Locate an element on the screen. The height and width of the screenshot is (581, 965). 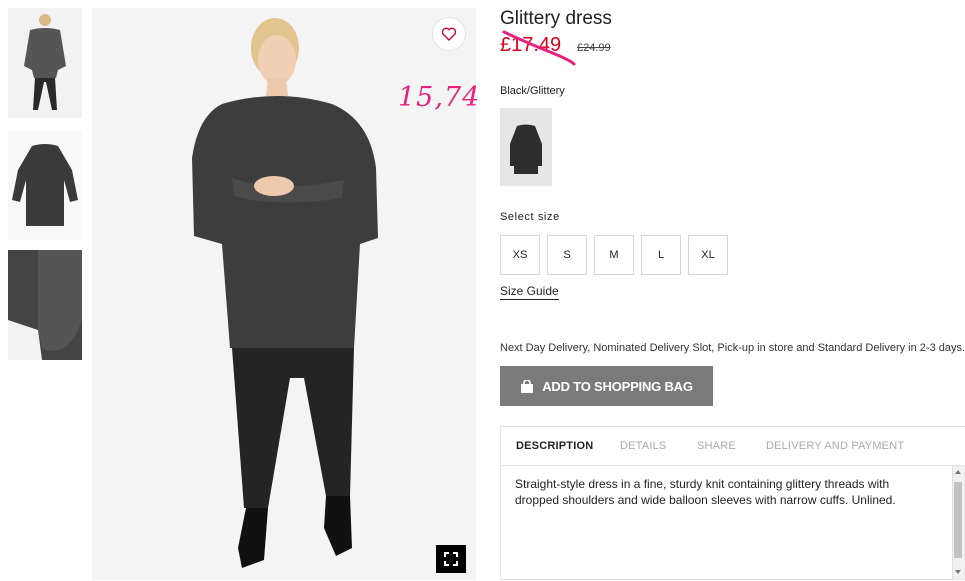
thumbnail-flat-lay-image is located at coordinates (45, 185).